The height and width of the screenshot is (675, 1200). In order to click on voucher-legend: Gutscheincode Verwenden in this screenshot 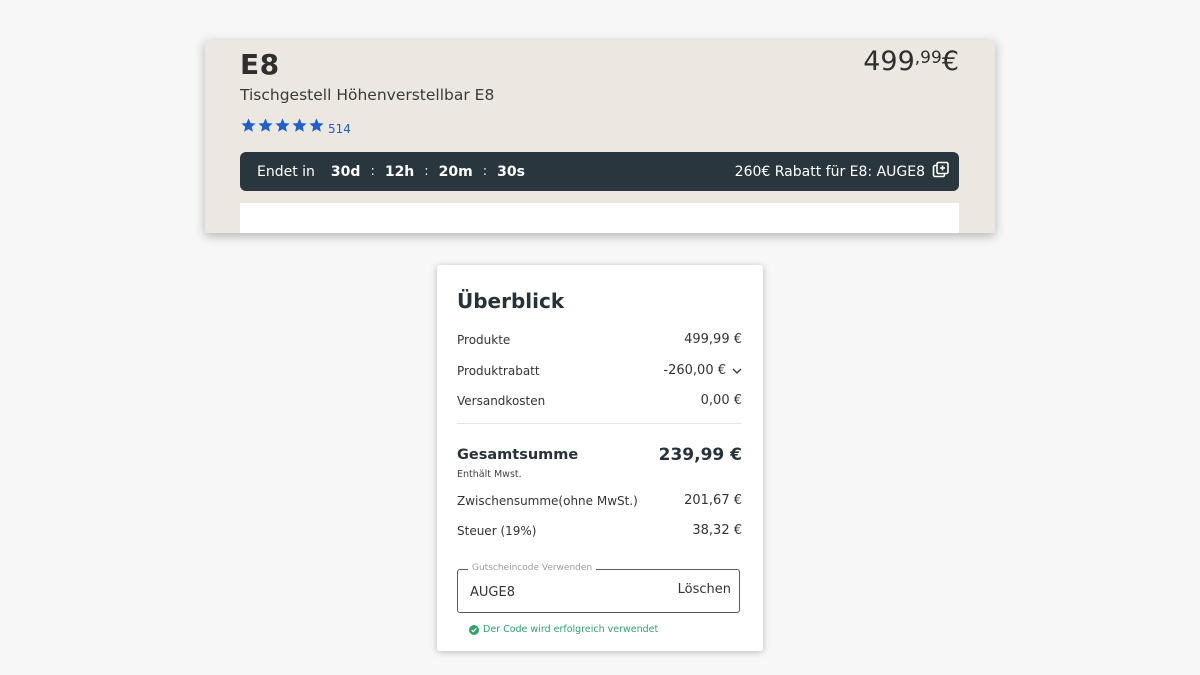, I will do `click(532, 568)`.